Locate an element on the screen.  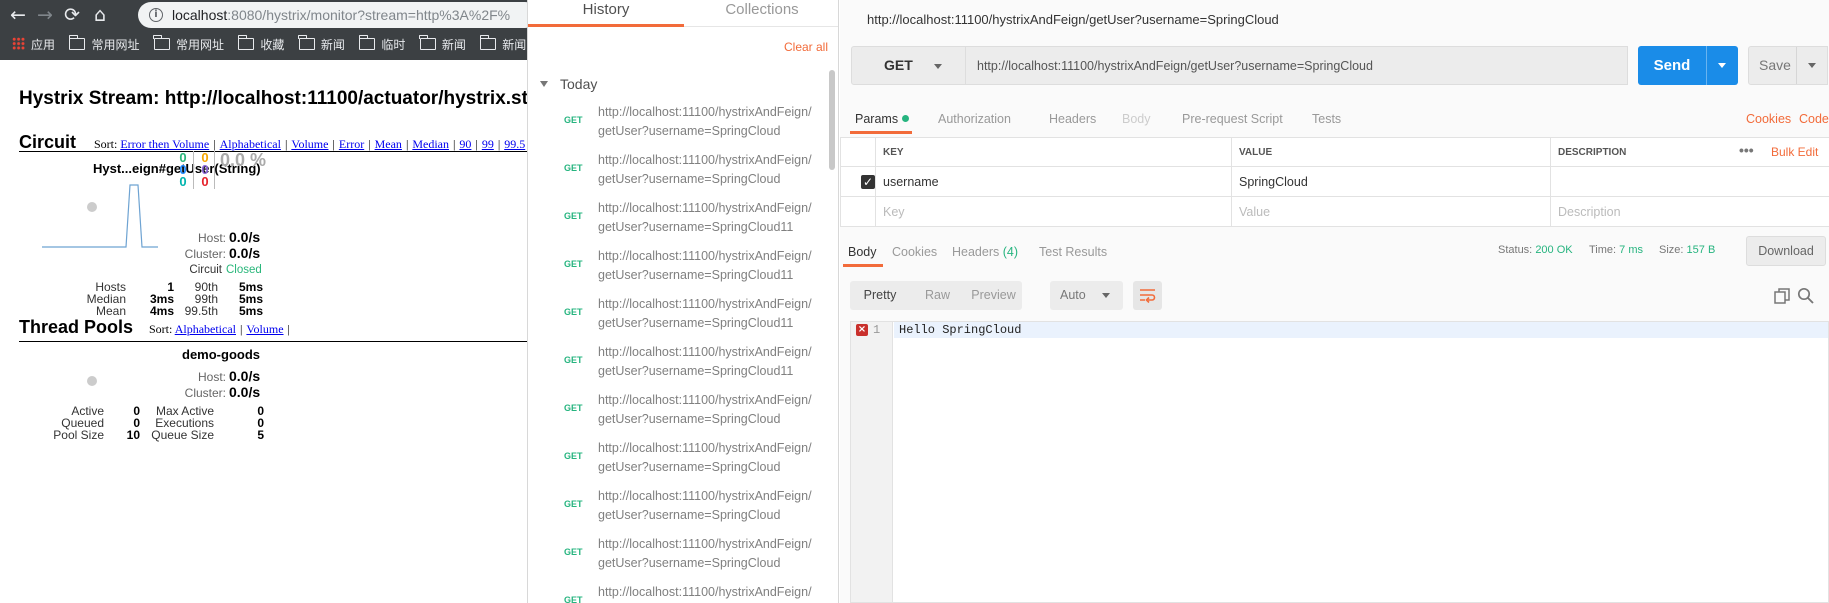
tab-body: Body is located at coordinates (1136, 119).